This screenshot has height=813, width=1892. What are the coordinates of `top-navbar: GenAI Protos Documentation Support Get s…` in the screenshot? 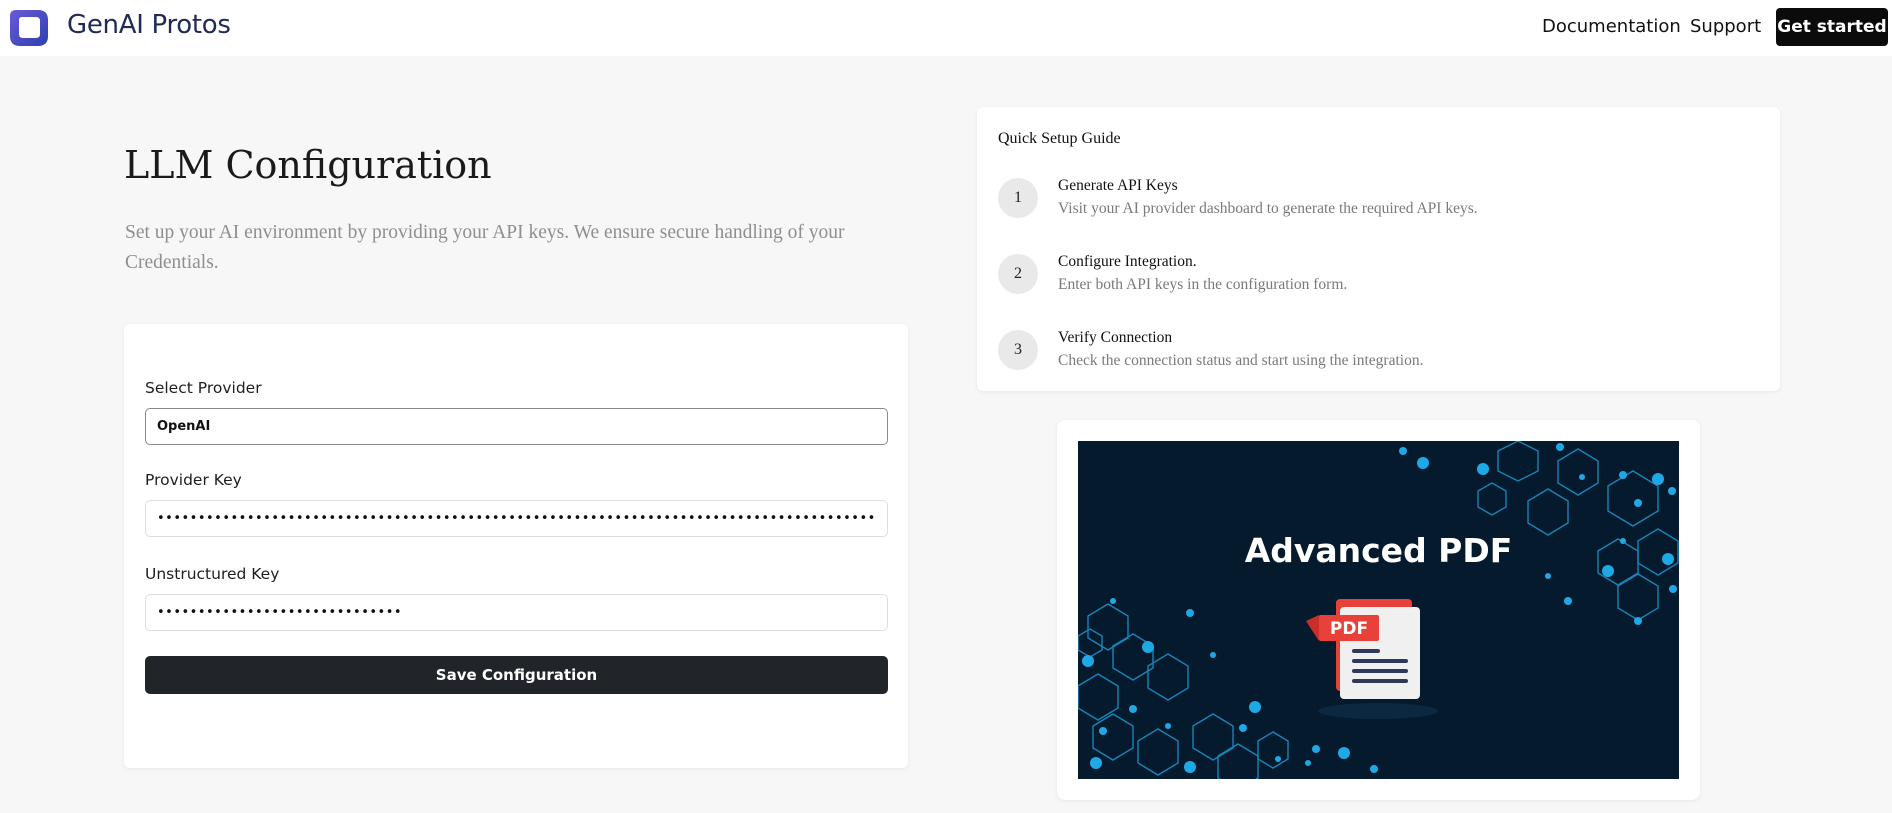 It's located at (946, 28).